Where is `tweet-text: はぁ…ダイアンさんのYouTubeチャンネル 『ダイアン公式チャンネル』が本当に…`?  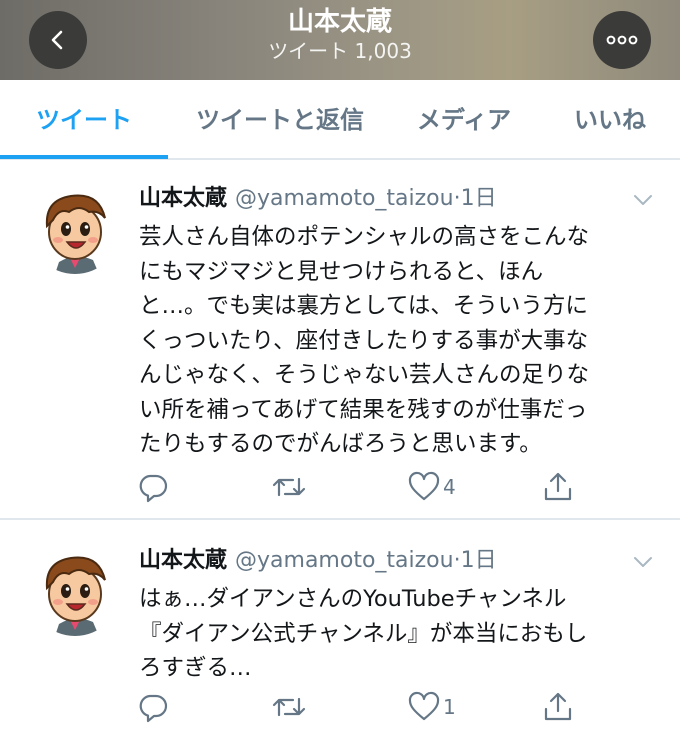 tweet-text: はぁ…ダイアンさんのYouTubeチャンネル 『ダイアン公式チャンネル』が本当に… is located at coordinates (363, 633).